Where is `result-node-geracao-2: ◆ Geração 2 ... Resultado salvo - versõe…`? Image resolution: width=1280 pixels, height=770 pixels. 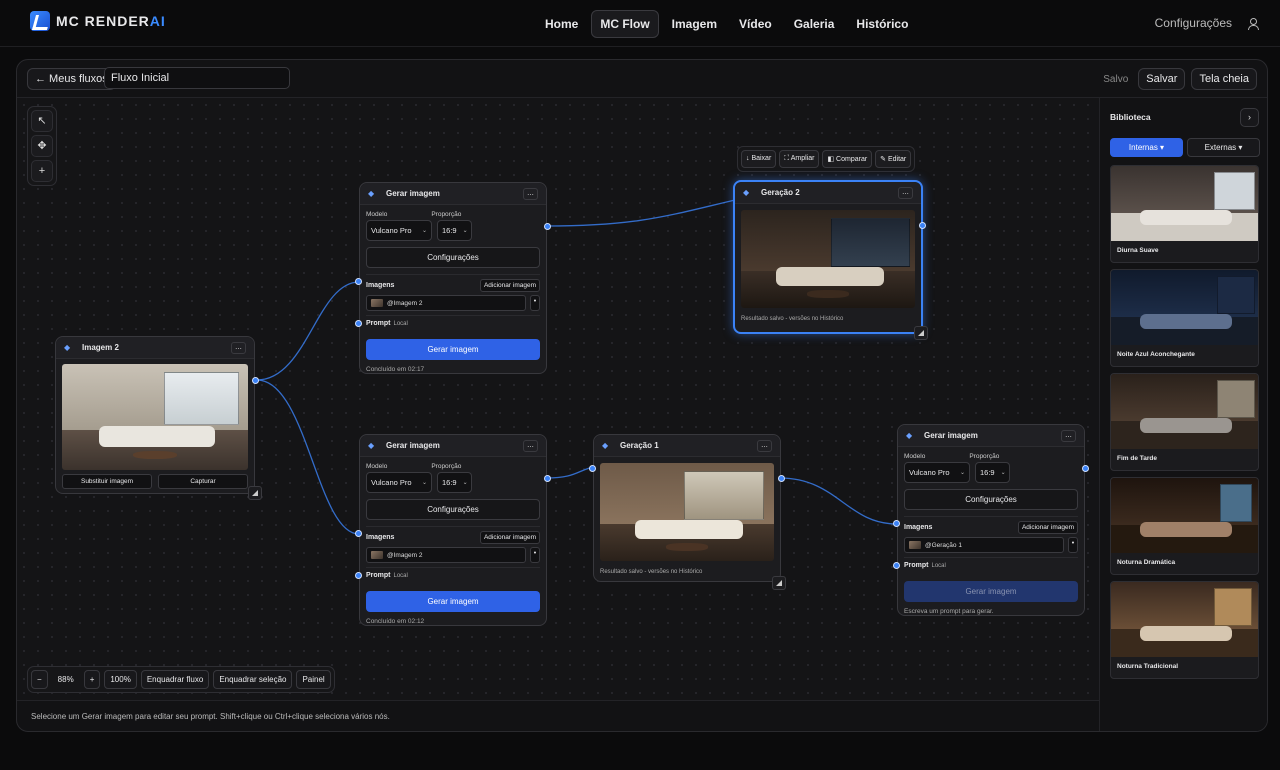 result-node-geracao-2: ◆ Geração 2 ... Resultado salvo - versõe… is located at coordinates (829, 257).